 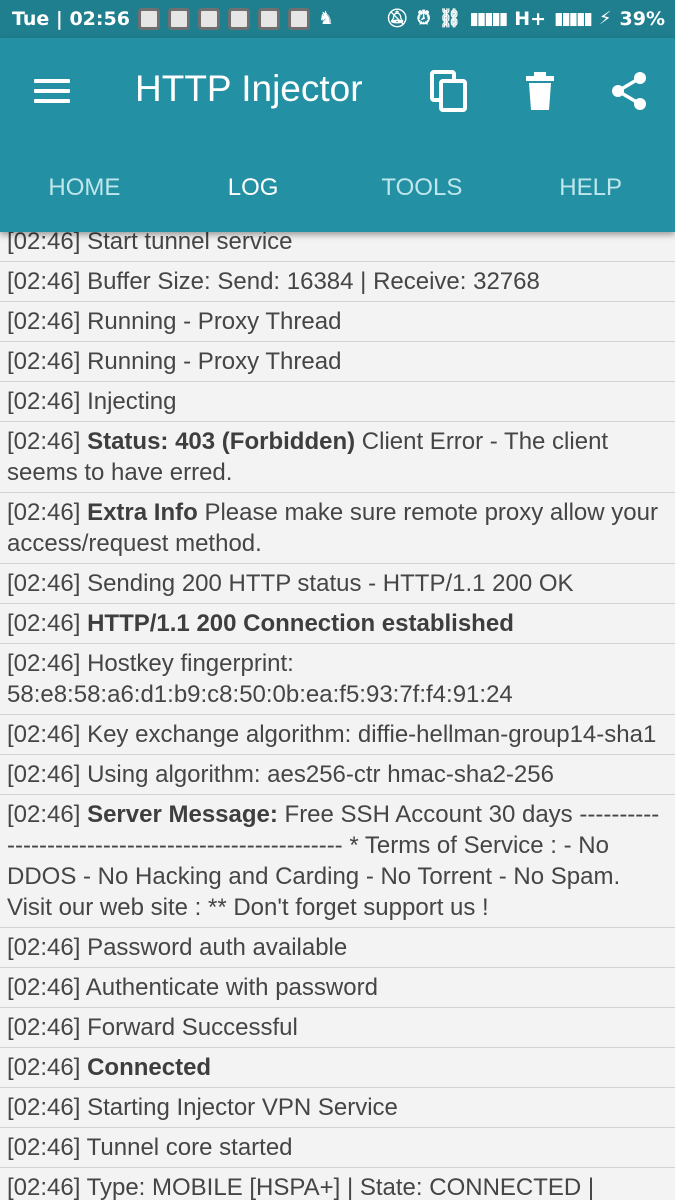 What do you see at coordinates (132, 401) in the screenshot?
I see `log-message: Injecting` at bounding box center [132, 401].